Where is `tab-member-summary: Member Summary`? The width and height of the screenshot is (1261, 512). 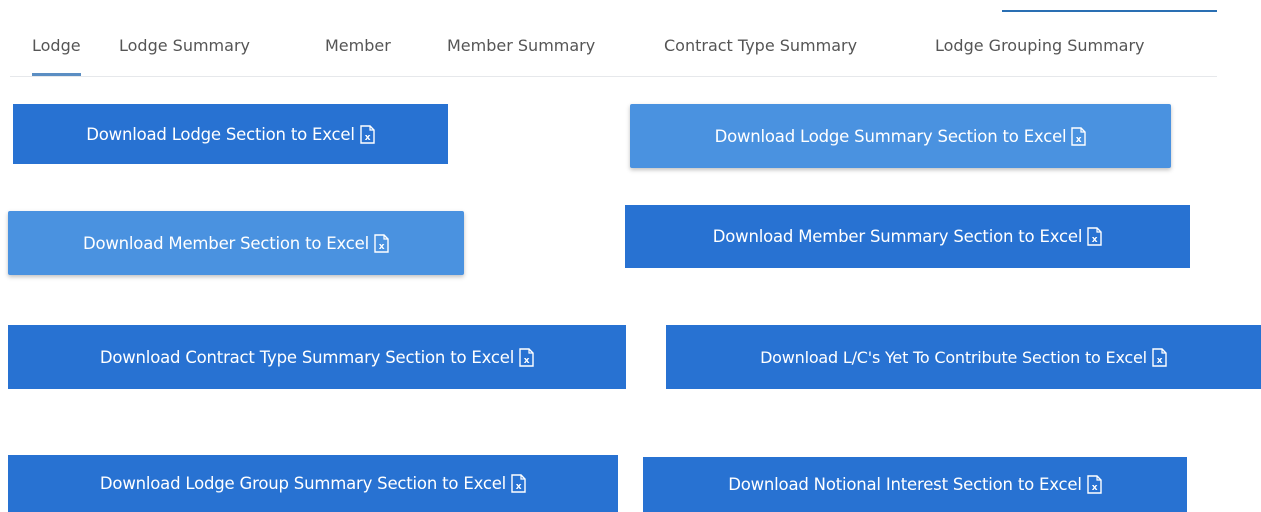
tab-member-summary: Member Summary is located at coordinates (521, 56).